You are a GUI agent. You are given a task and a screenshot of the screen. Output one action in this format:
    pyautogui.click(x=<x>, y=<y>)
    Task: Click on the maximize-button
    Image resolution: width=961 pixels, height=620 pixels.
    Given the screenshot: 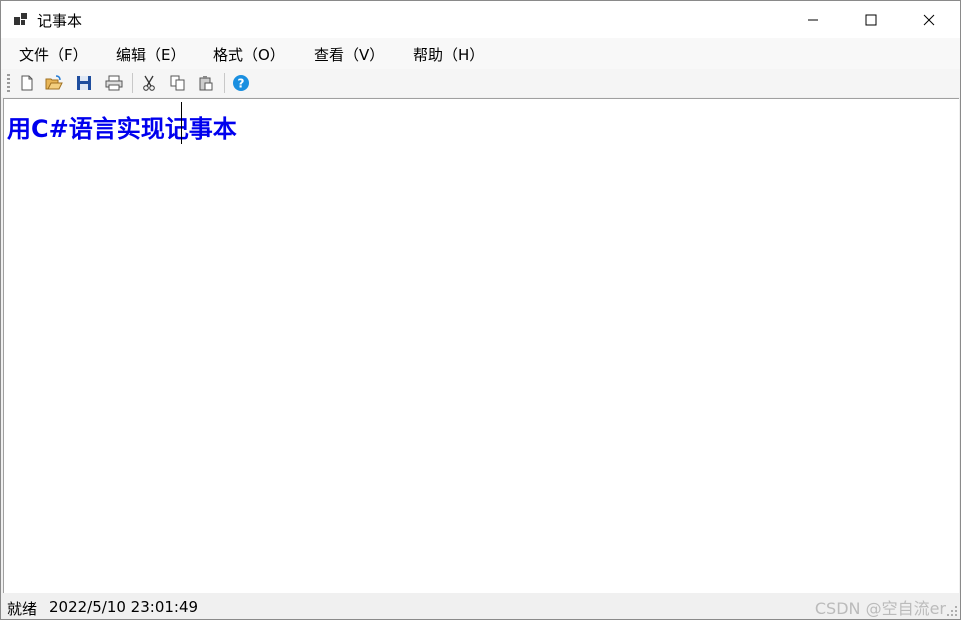 What is the action you would take?
    pyautogui.click(x=871, y=19)
    